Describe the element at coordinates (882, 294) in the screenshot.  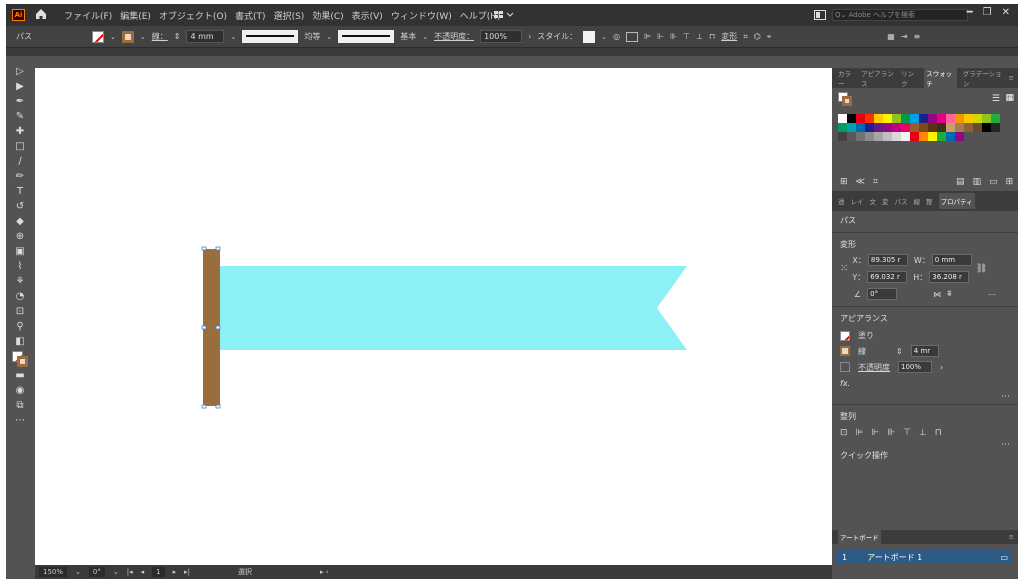
I see `angle-field: 0°` at that location.